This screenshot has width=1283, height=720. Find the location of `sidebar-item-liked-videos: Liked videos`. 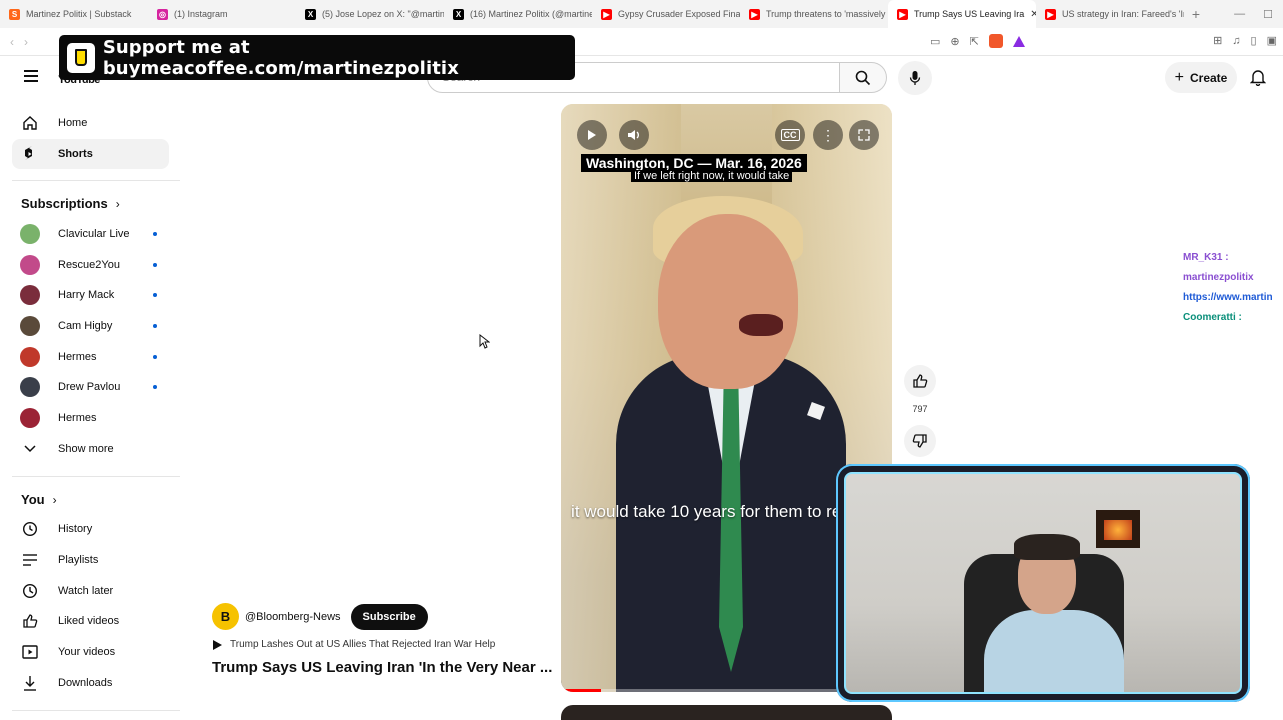

sidebar-item-liked-videos: Liked videos is located at coordinates (90, 621).